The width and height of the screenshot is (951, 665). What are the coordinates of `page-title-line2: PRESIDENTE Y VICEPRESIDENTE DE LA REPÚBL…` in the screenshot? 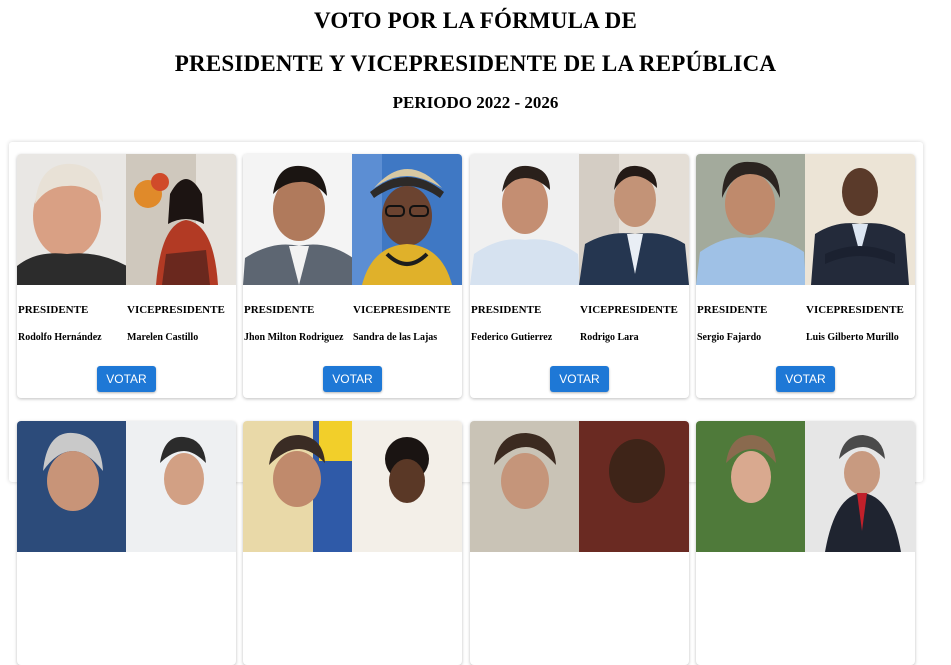 It's located at (475, 63).